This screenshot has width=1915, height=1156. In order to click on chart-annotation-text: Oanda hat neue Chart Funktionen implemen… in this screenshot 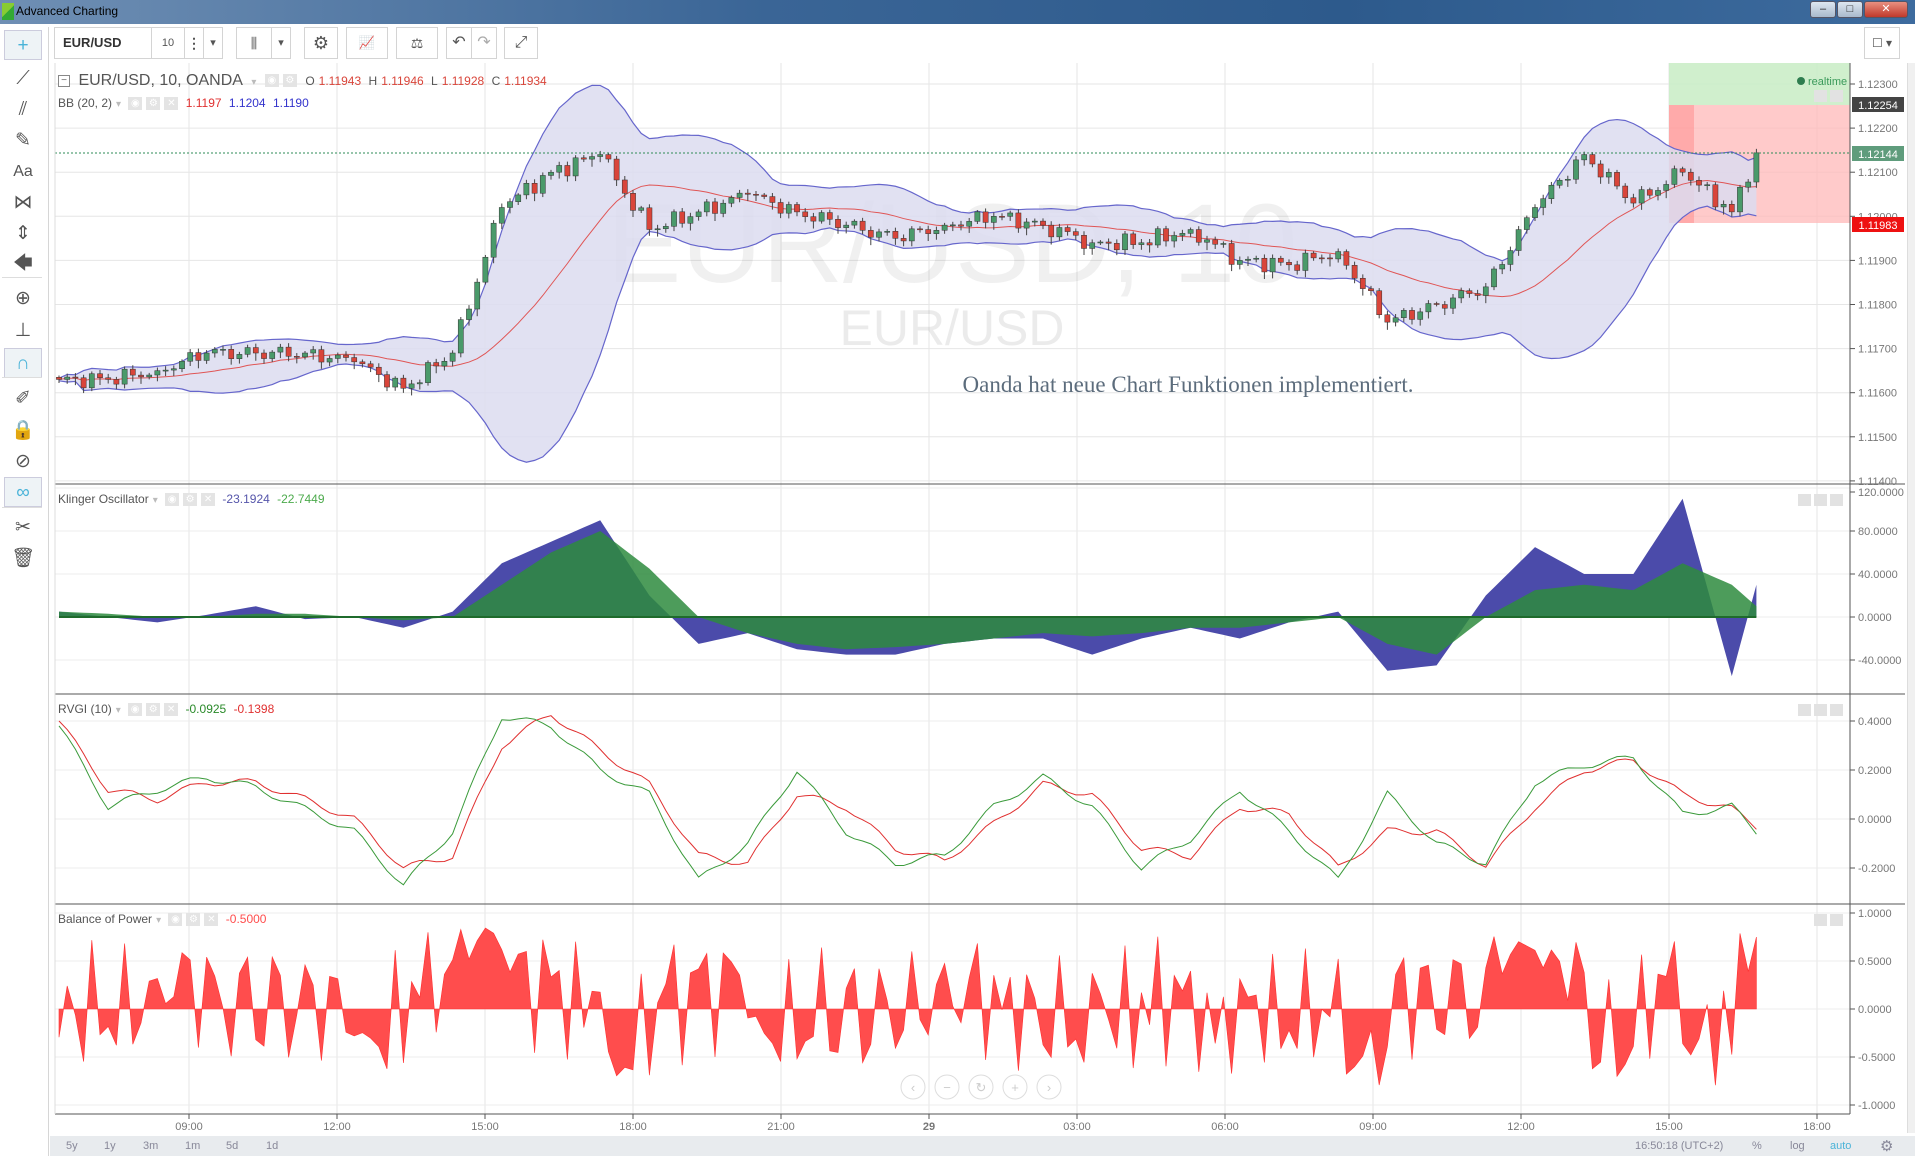, I will do `click(1188, 384)`.